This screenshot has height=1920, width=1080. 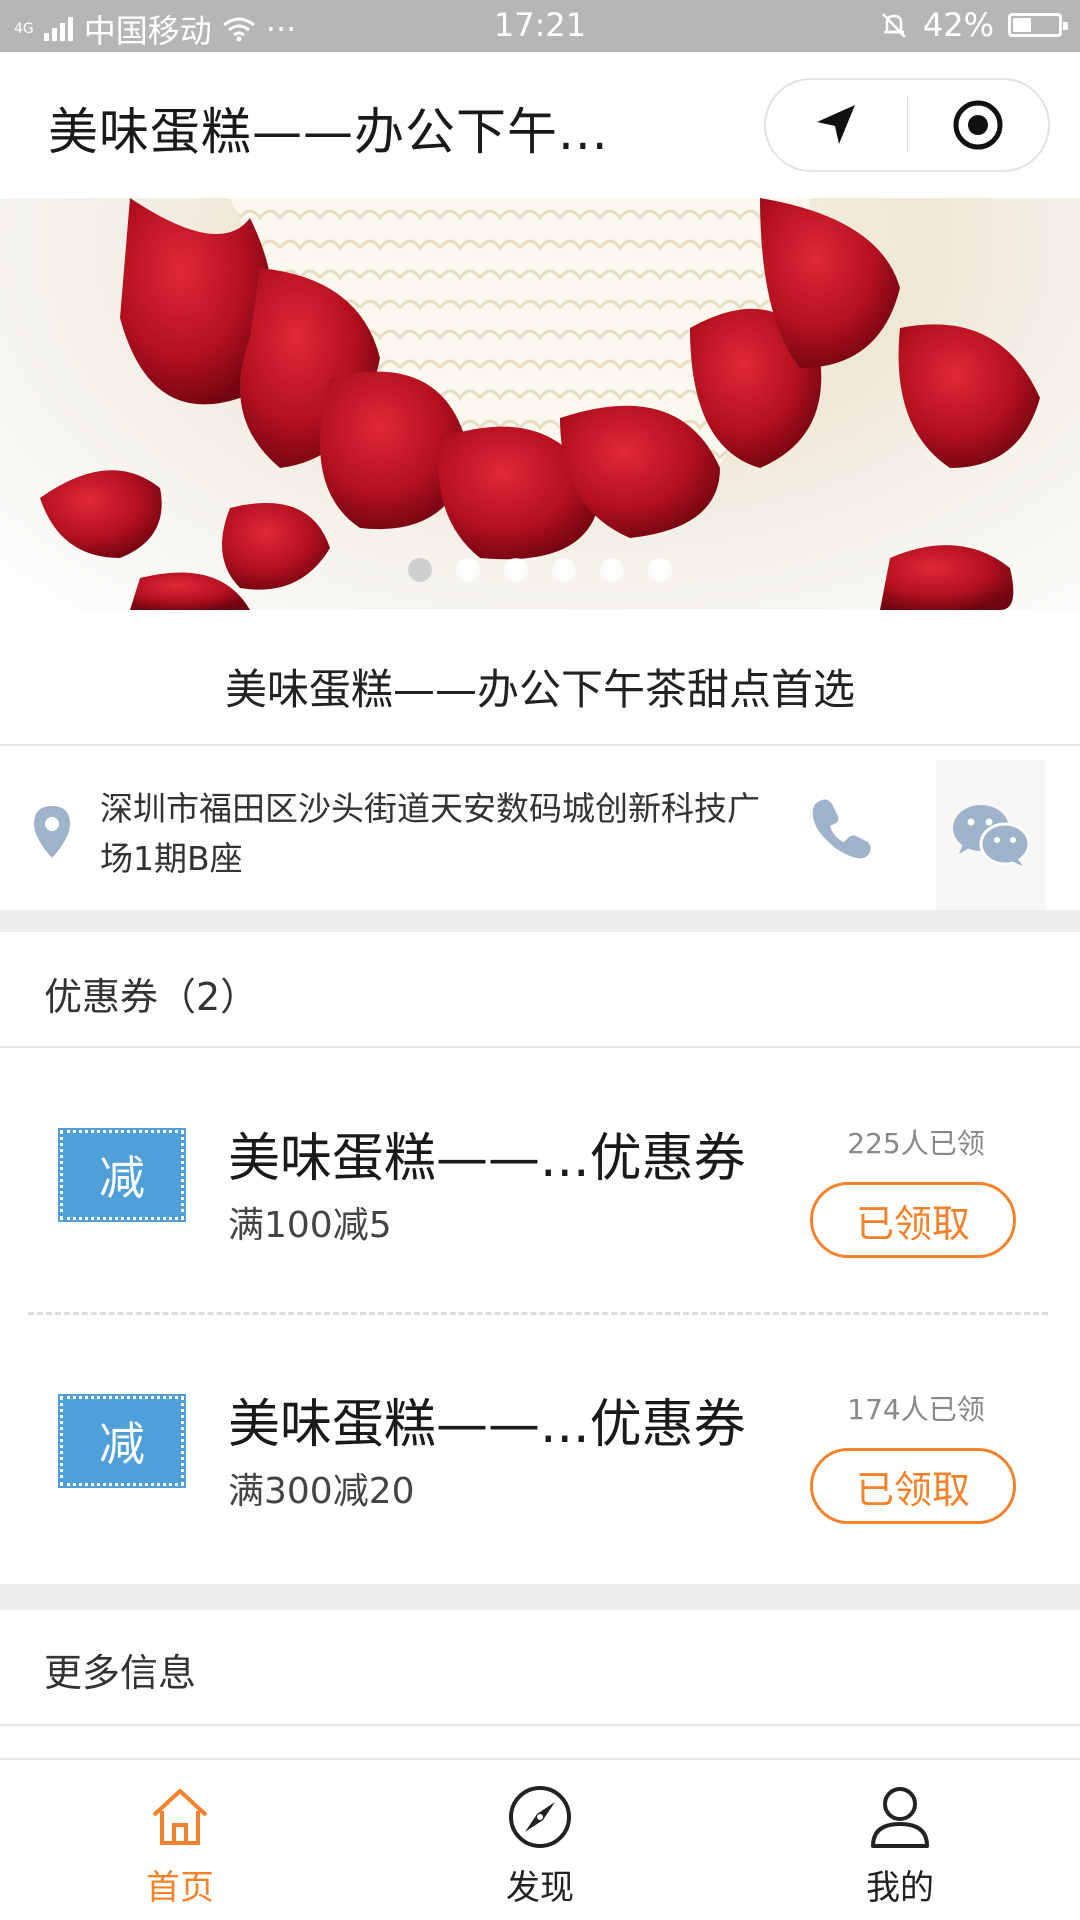 What do you see at coordinates (310, 1225) in the screenshot?
I see `coupon-rule: 满100减5` at bounding box center [310, 1225].